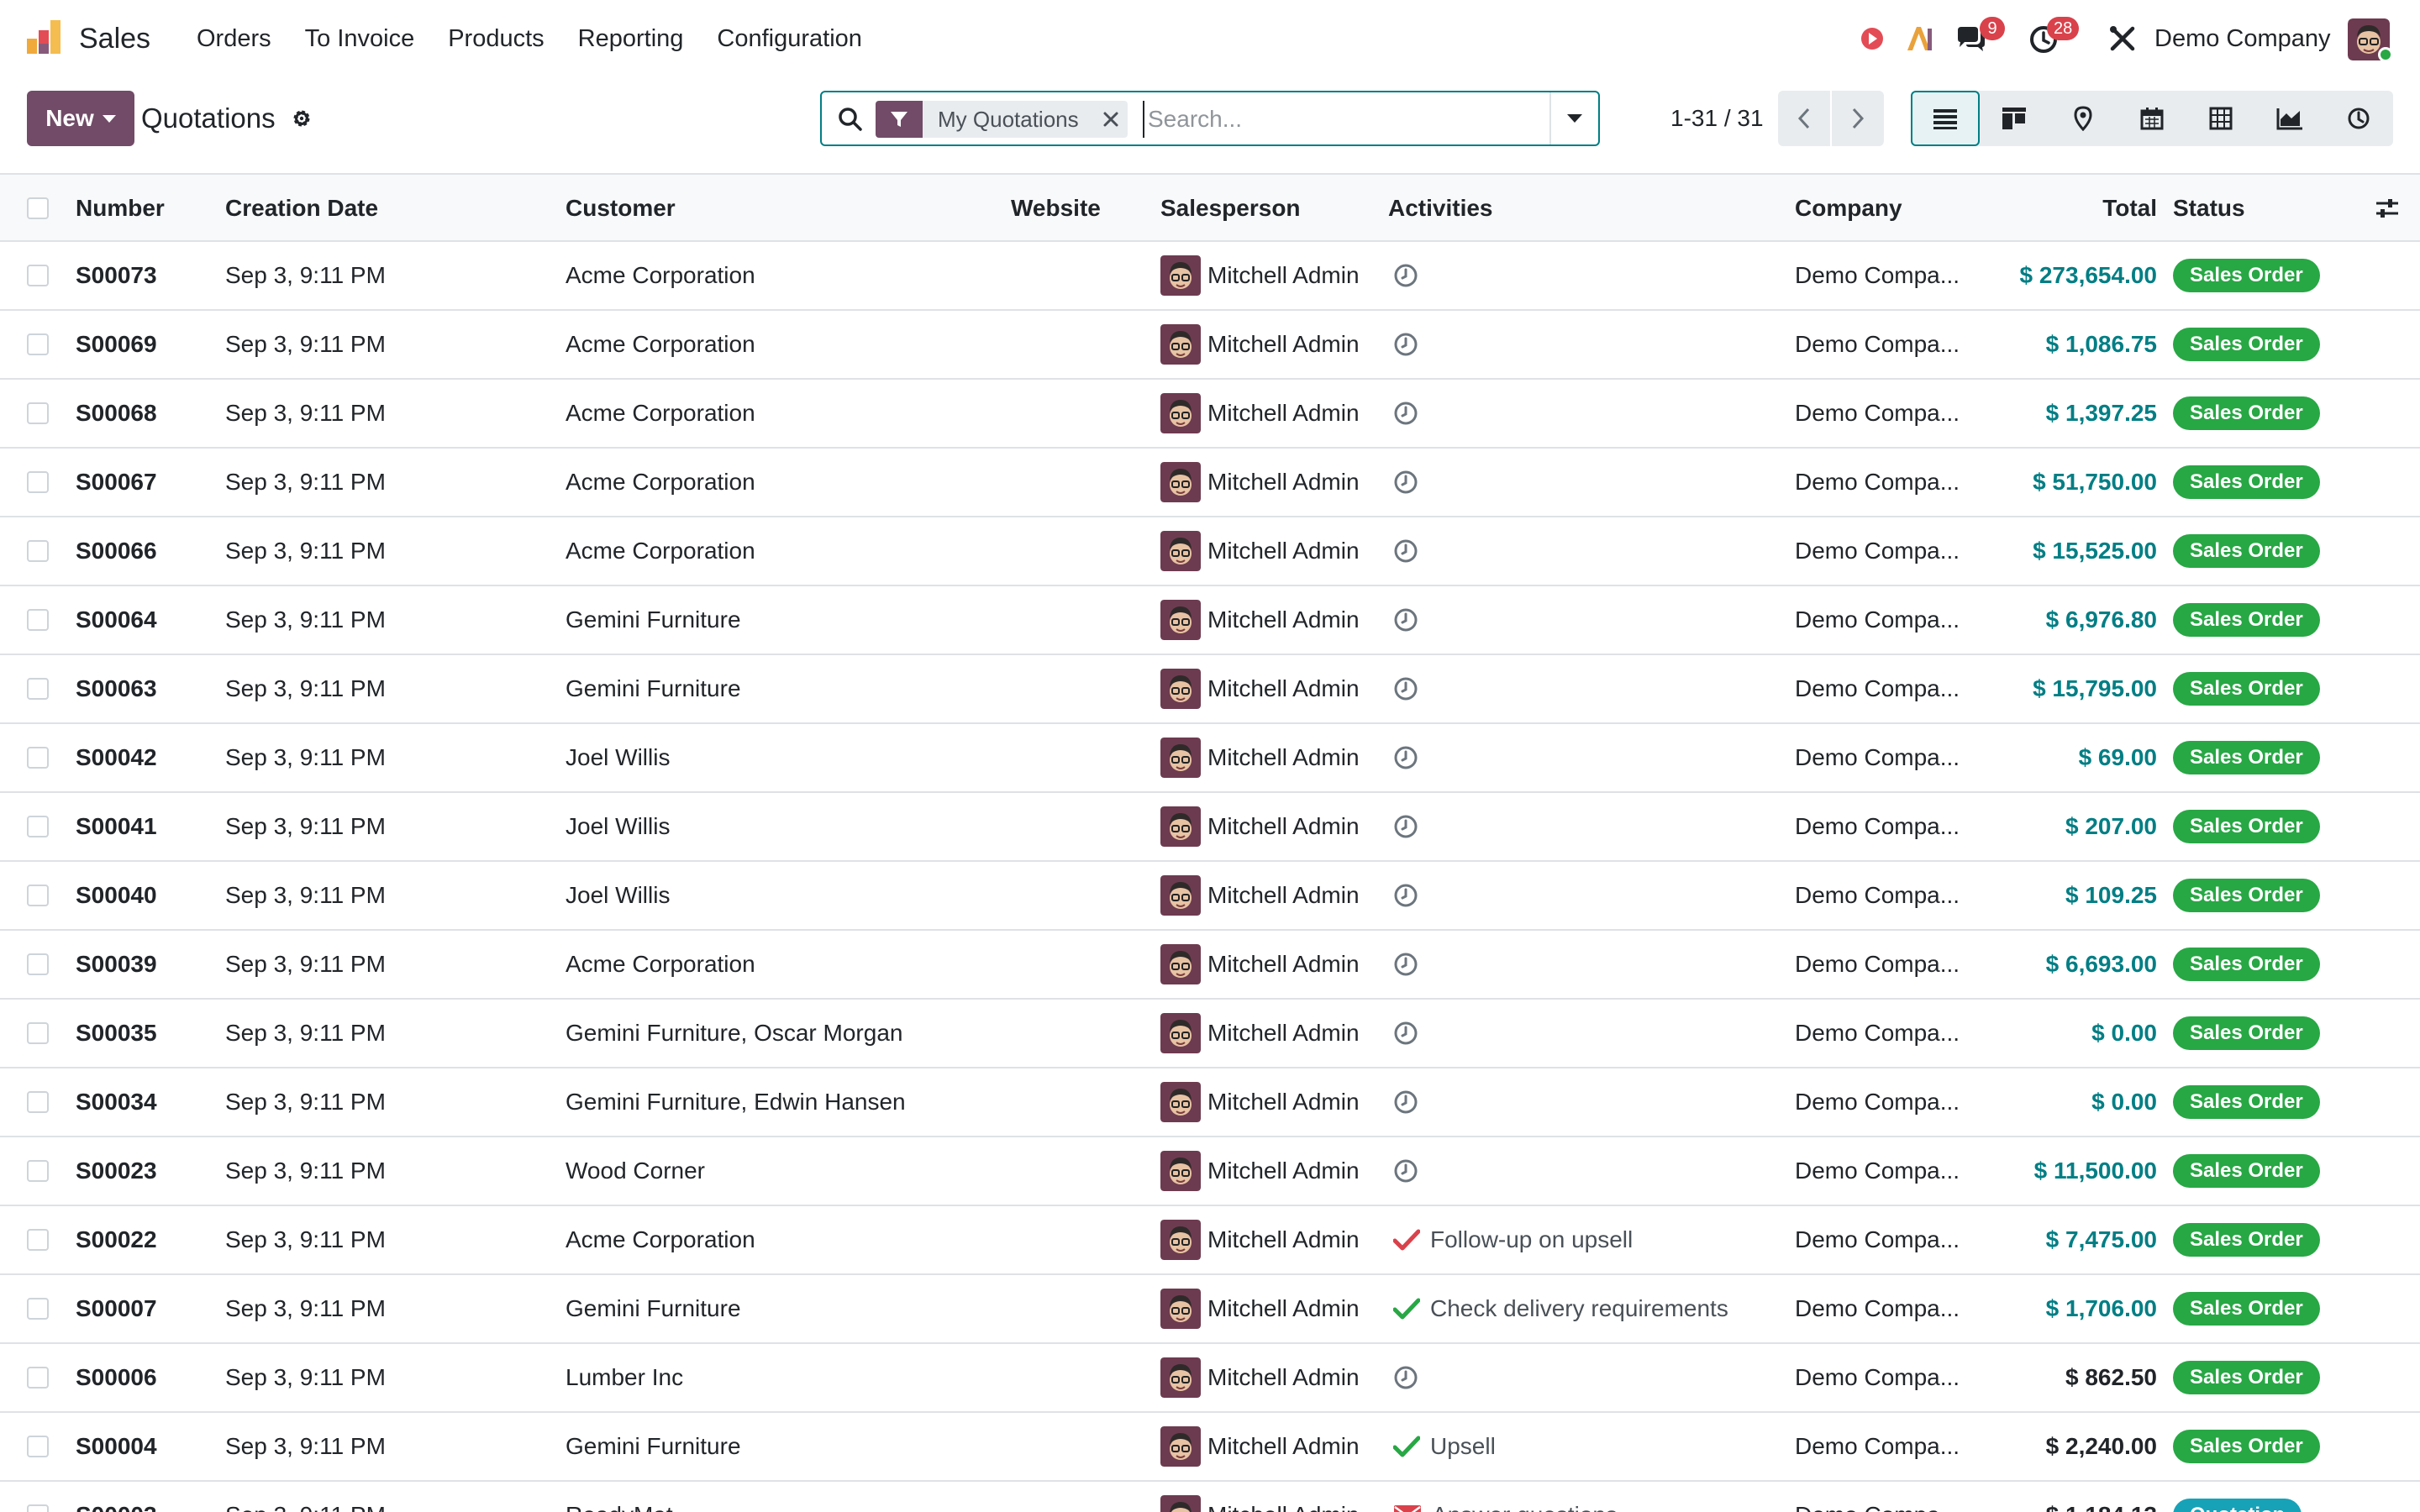 The height and width of the screenshot is (1512, 2420). Describe the element at coordinates (1560, 1308) in the screenshot. I see `activity: Check delivery requirements` at that location.